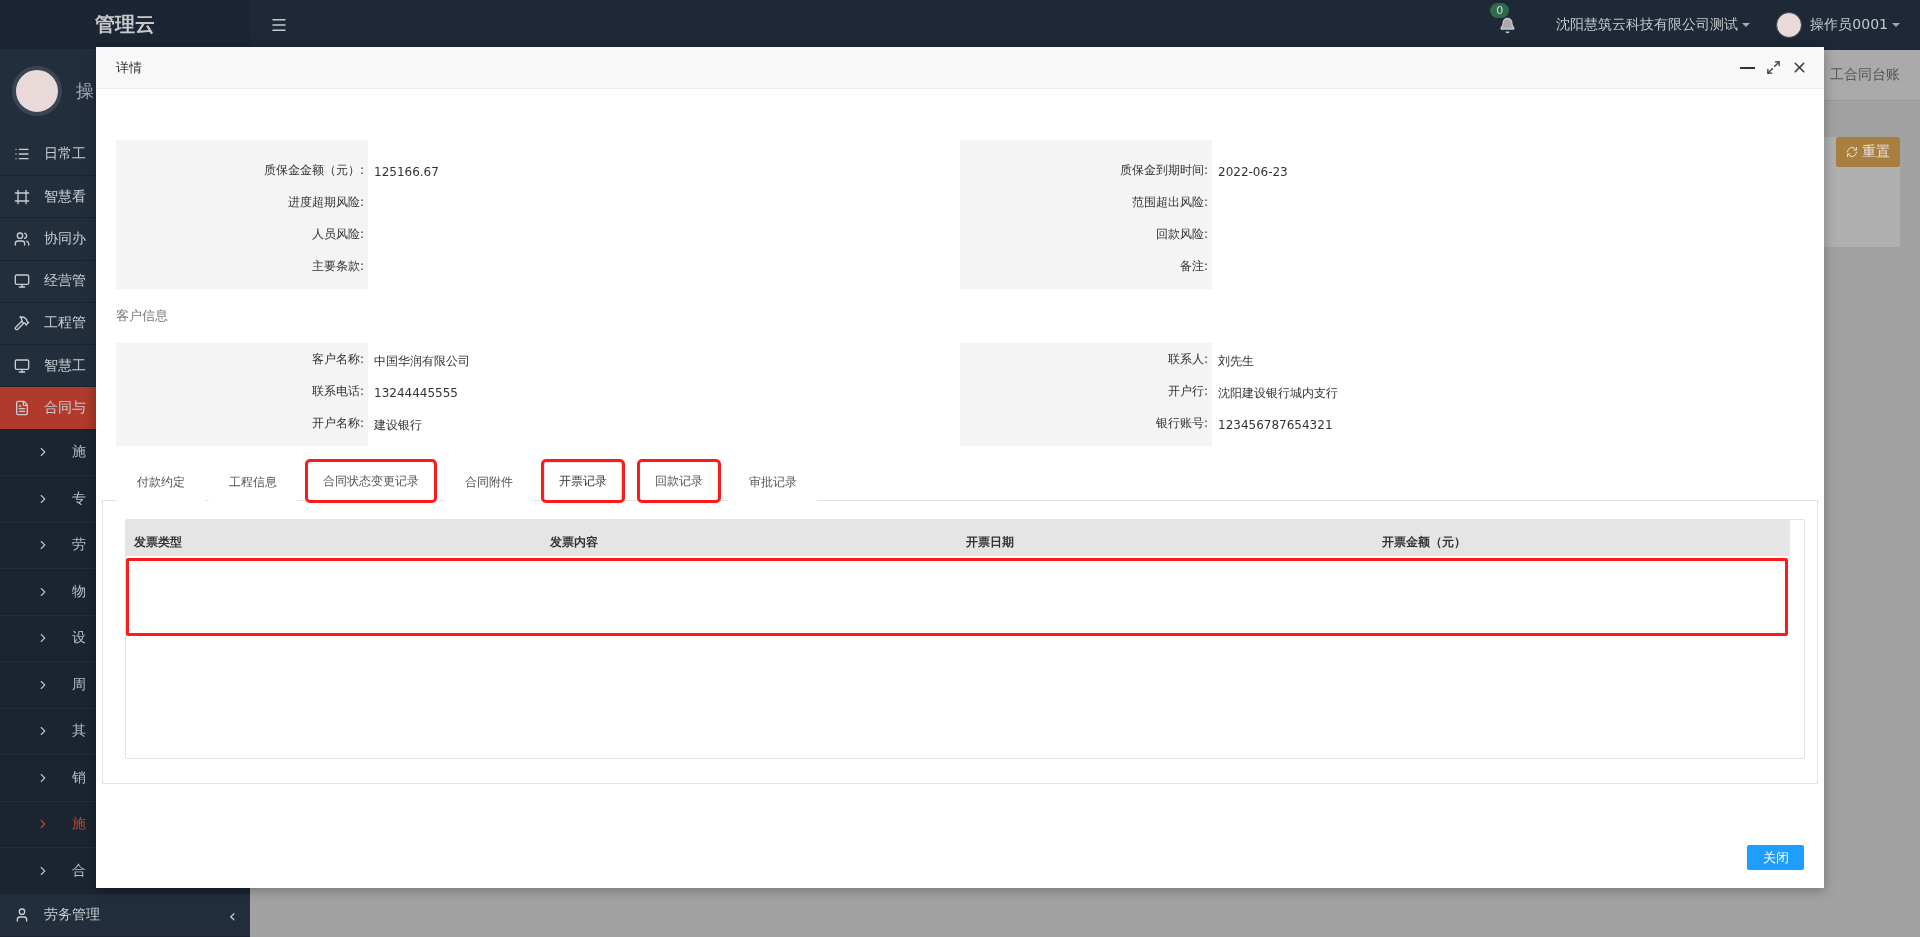 The image size is (1920, 937). Describe the element at coordinates (22, 196) in the screenshot. I see `frame-icon` at that location.